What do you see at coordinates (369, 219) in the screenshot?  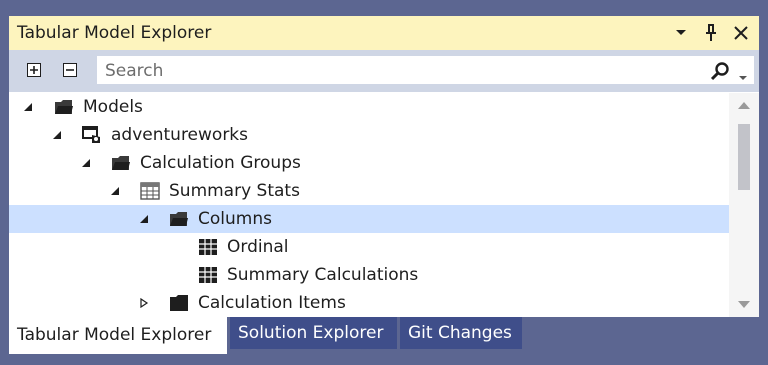 I see `tree-item-columns: Columns` at bounding box center [369, 219].